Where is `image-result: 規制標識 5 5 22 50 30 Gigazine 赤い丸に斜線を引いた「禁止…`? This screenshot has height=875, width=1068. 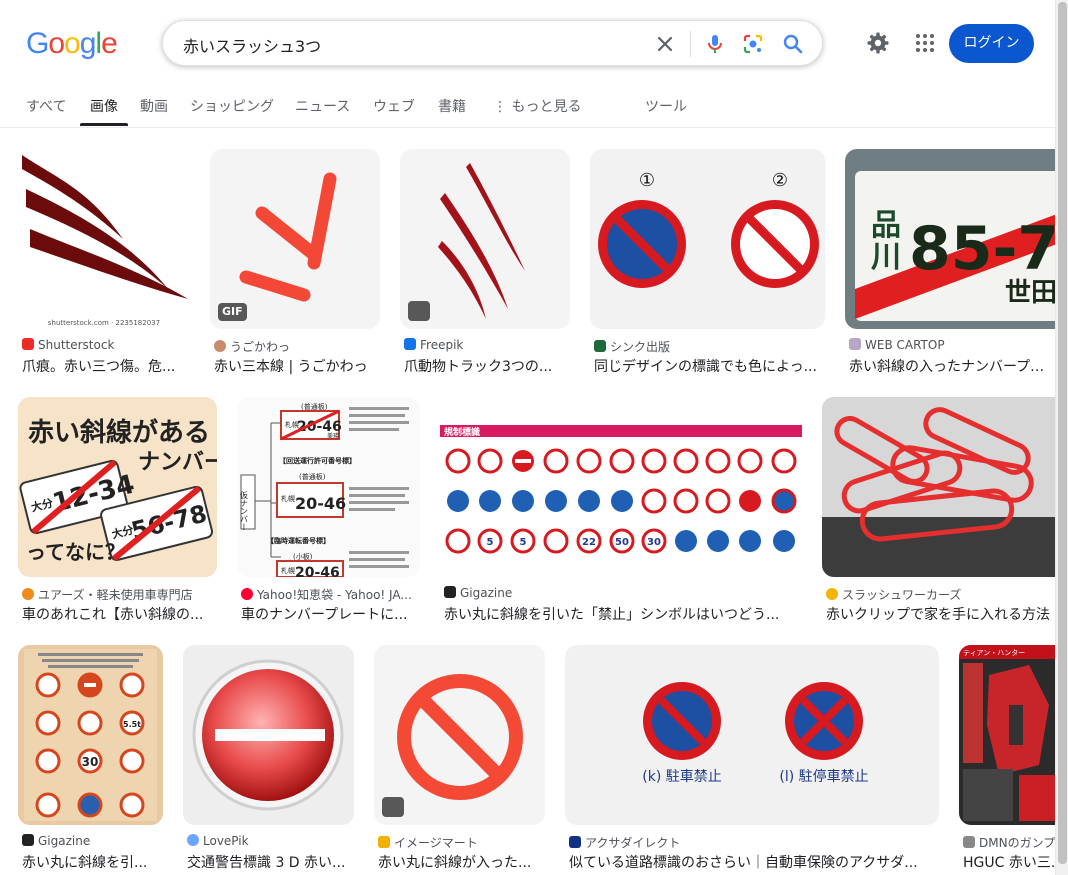 image-result: 規制標識 5 5 22 50 30 Gigazine 赤い丸に斜線を引いた「禁止… is located at coordinates (621, 512).